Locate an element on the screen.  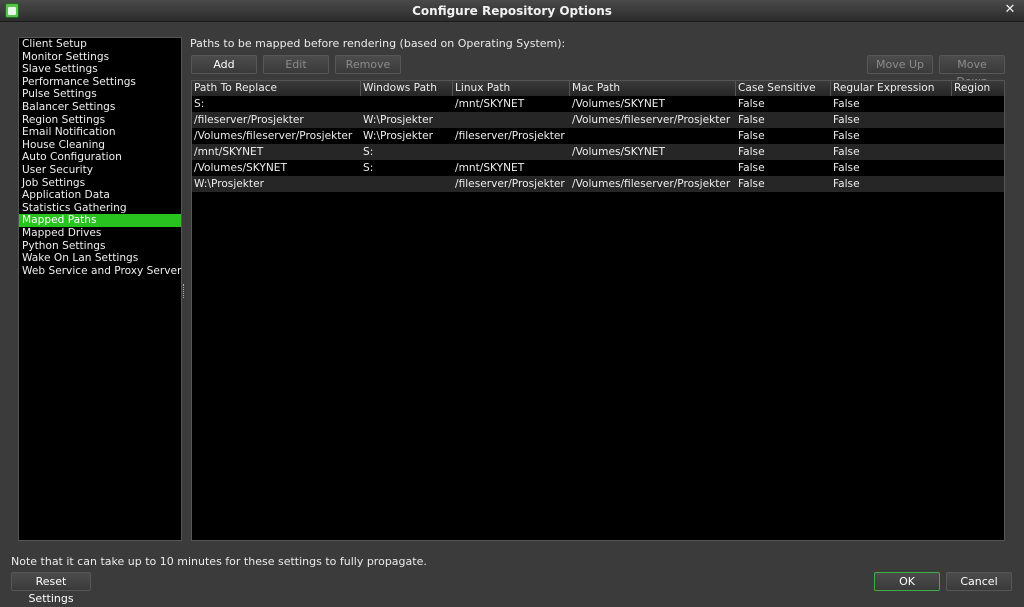
edit-button: Edit is located at coordinates (296, 64).